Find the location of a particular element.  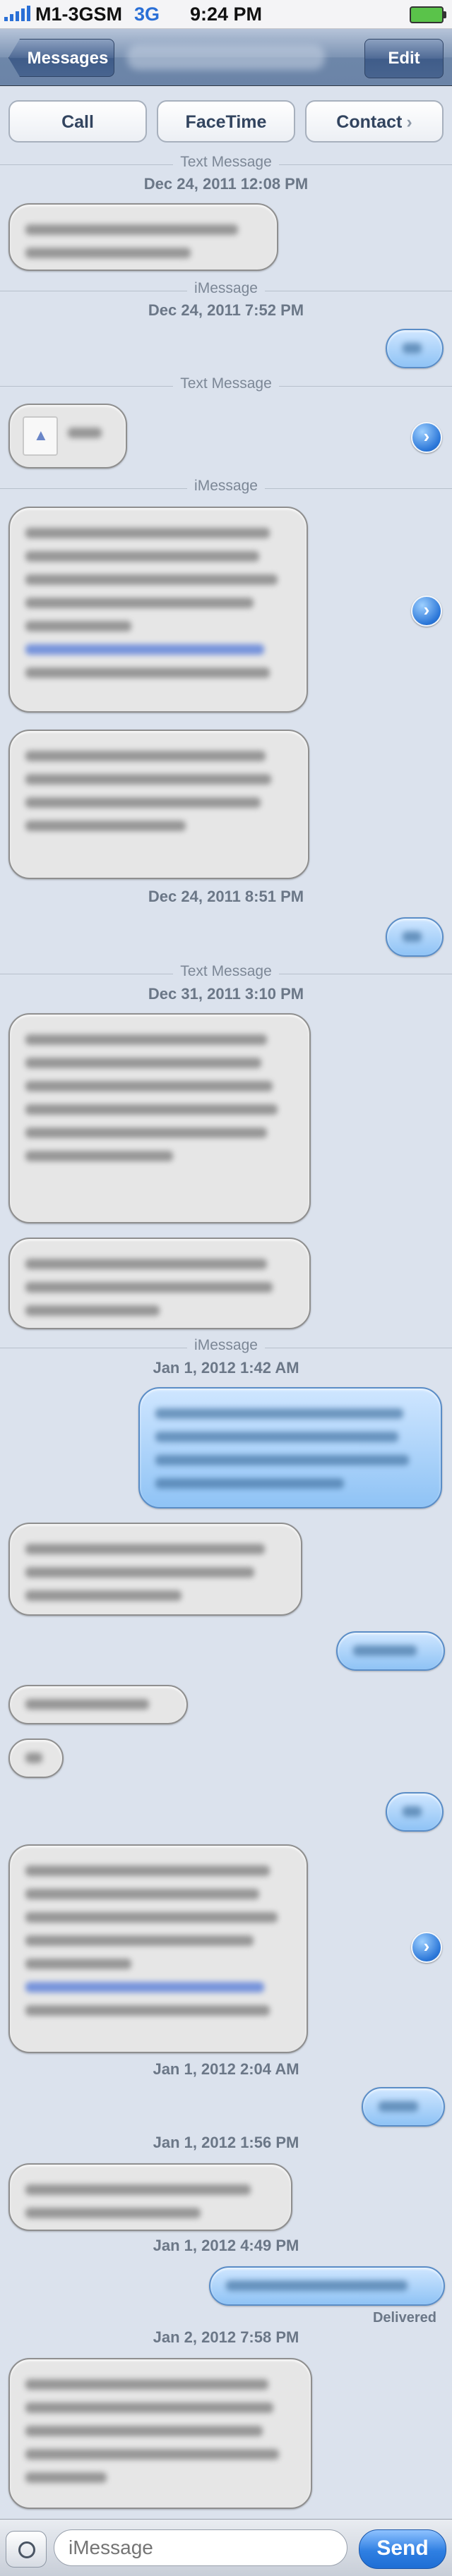

contact-card-icon is located at coordinates (40, 436).